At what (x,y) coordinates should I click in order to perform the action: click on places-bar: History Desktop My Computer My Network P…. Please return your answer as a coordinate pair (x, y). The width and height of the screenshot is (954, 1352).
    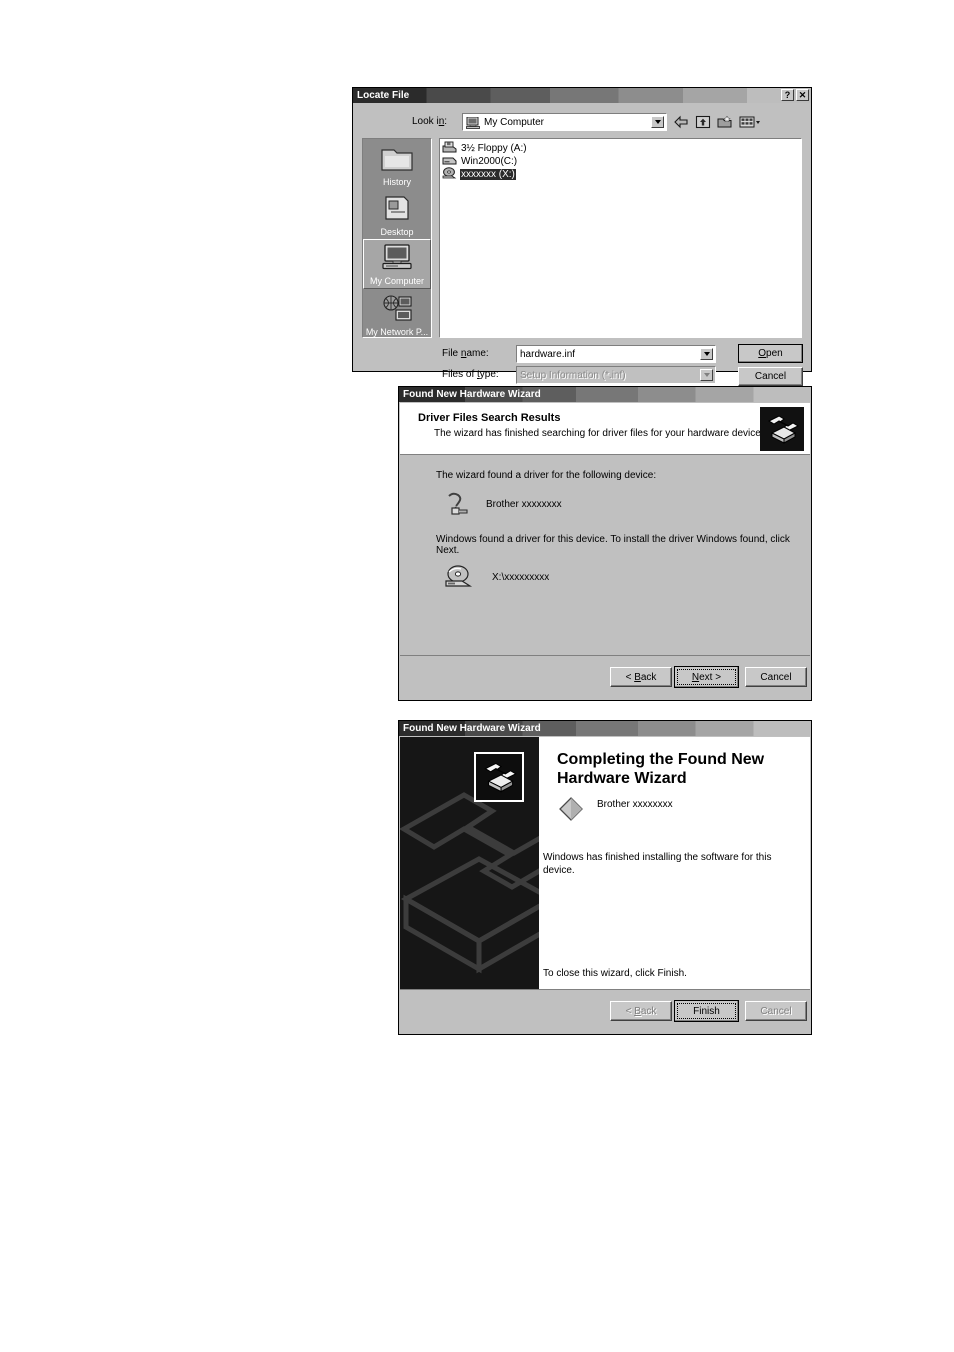
    Looking at the image, I should click on (397, 238).